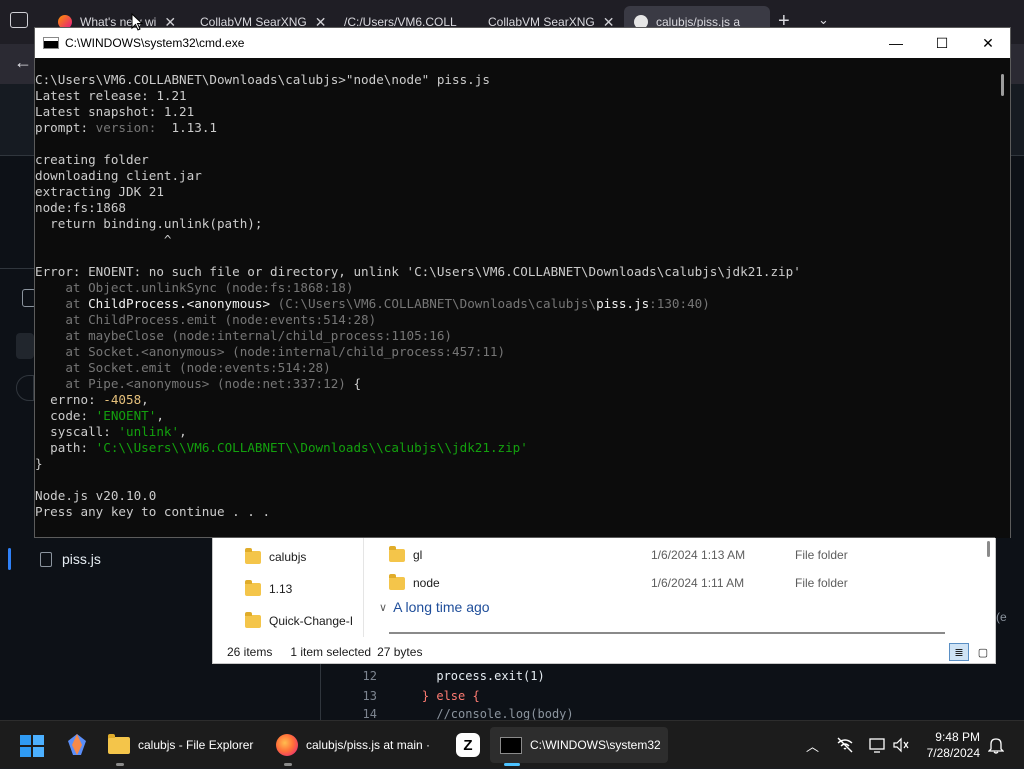 The image size is (1024, 769). I want to click on line-number: 13, so click(369, 696).